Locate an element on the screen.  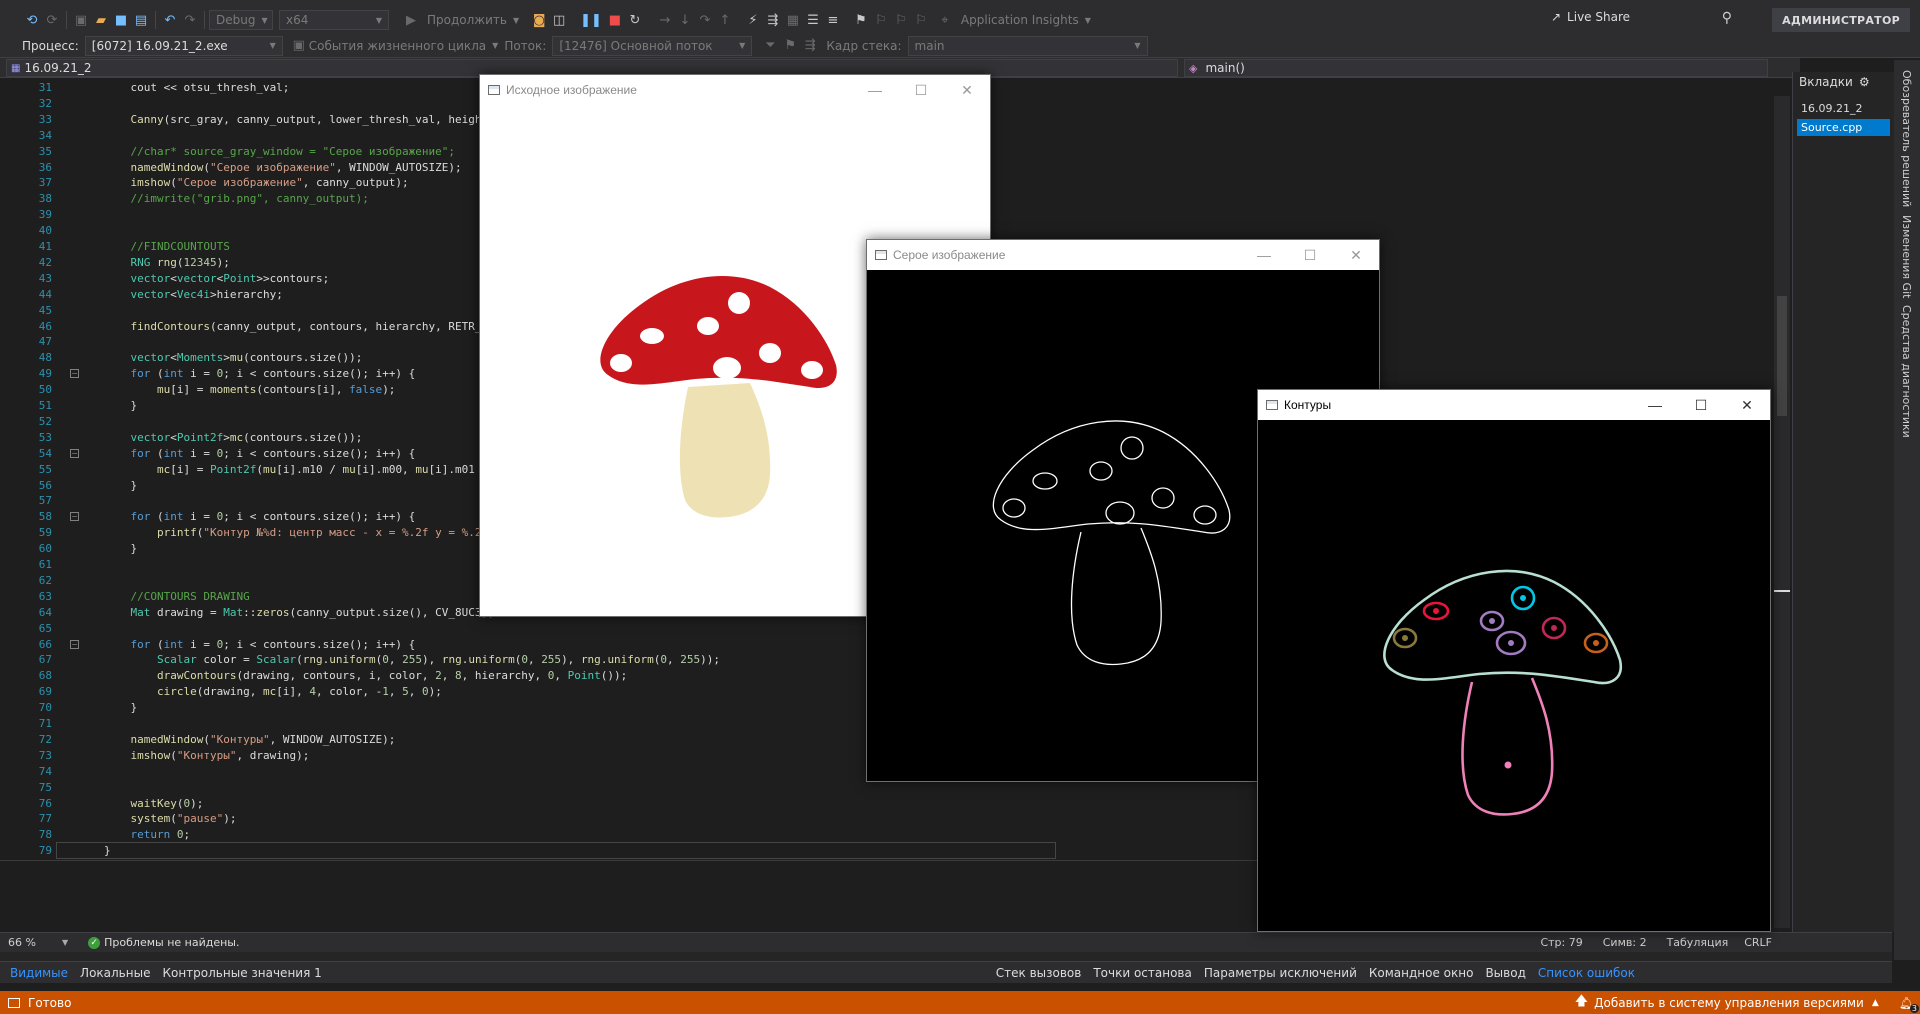
panel-splitter is located at coordinates (946, 956).